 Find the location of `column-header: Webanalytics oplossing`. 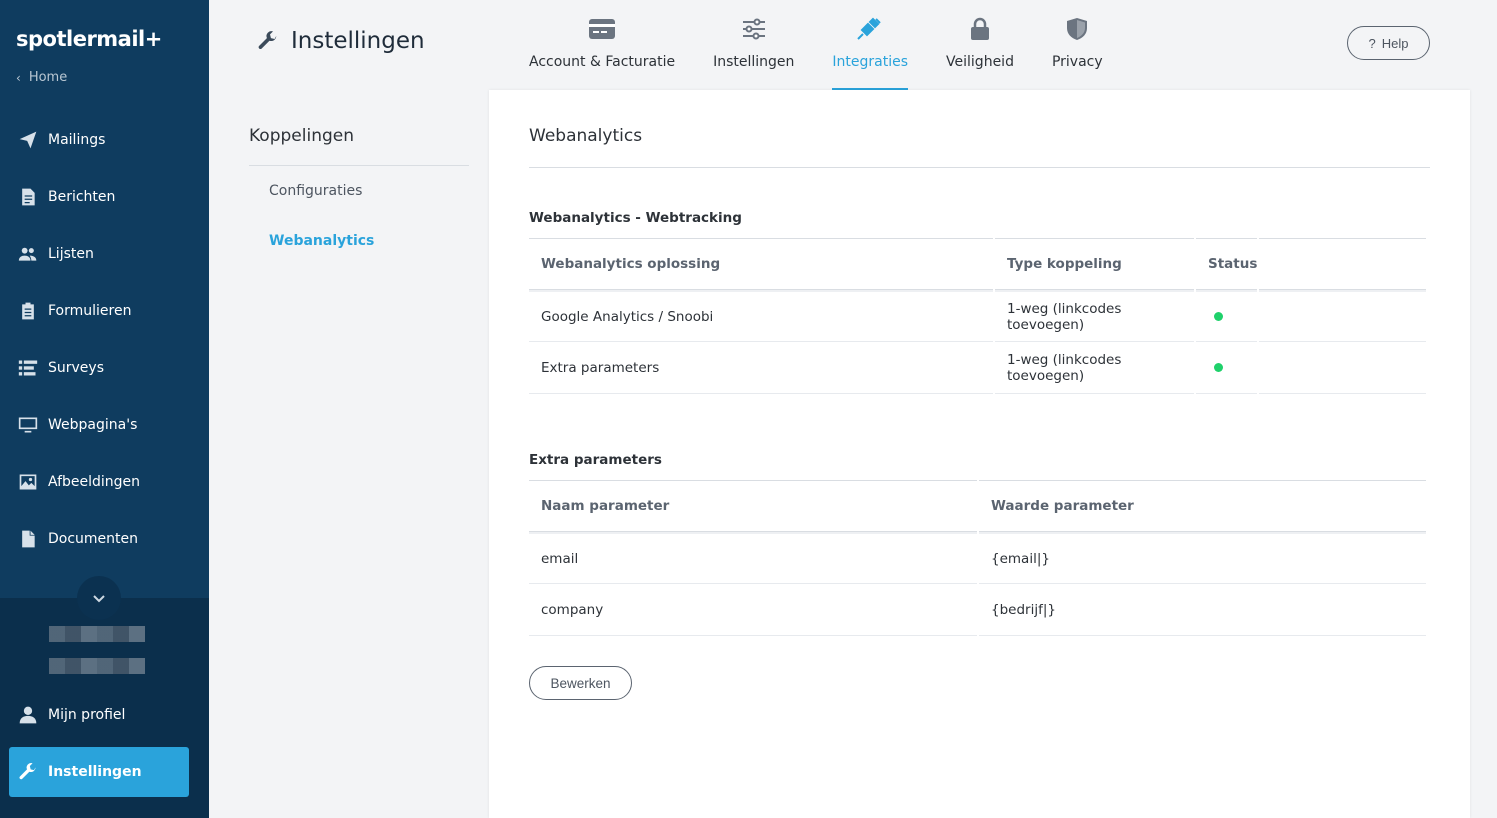

column-header: Webanalytics oplossing is located at coordinates (761, 264).